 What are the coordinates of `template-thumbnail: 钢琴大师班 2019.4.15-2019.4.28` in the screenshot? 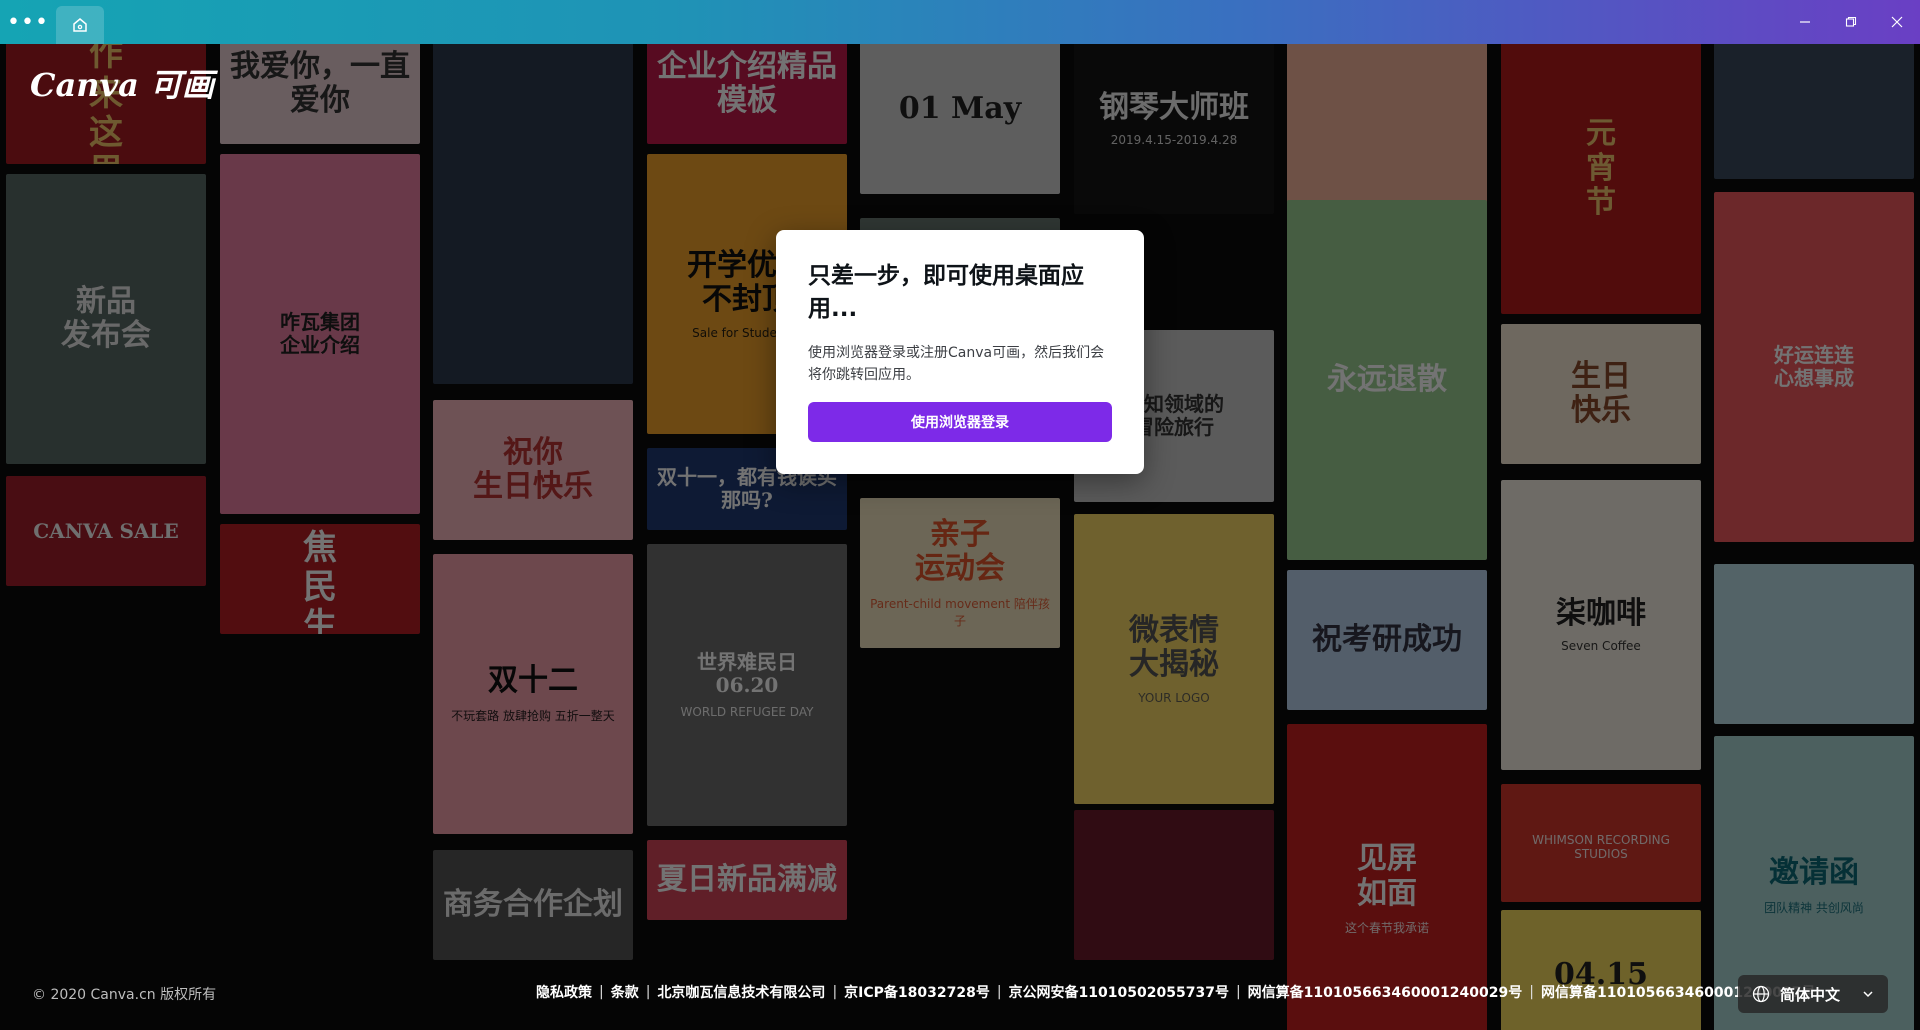 It's located at (1174, 129).